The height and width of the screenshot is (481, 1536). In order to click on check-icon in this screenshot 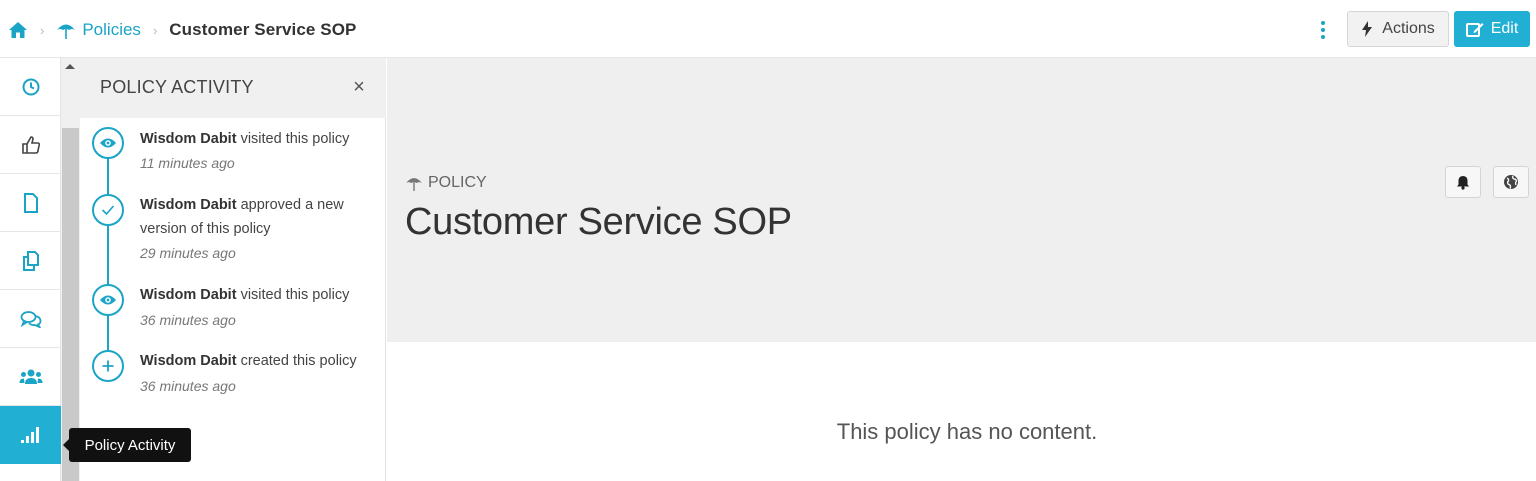, I will do `click(108, 210)`.